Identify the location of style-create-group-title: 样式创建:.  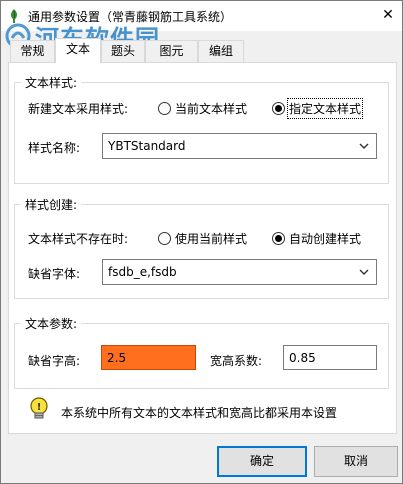
(51, 204).